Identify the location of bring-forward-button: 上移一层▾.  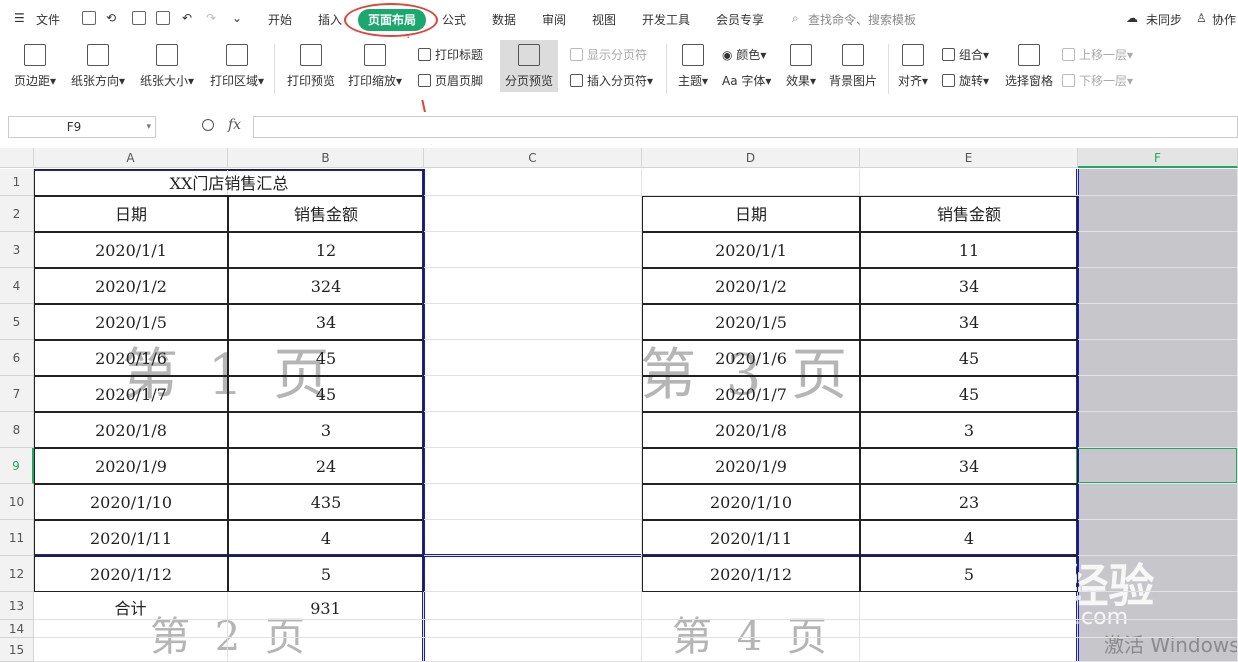
(1097, 54).